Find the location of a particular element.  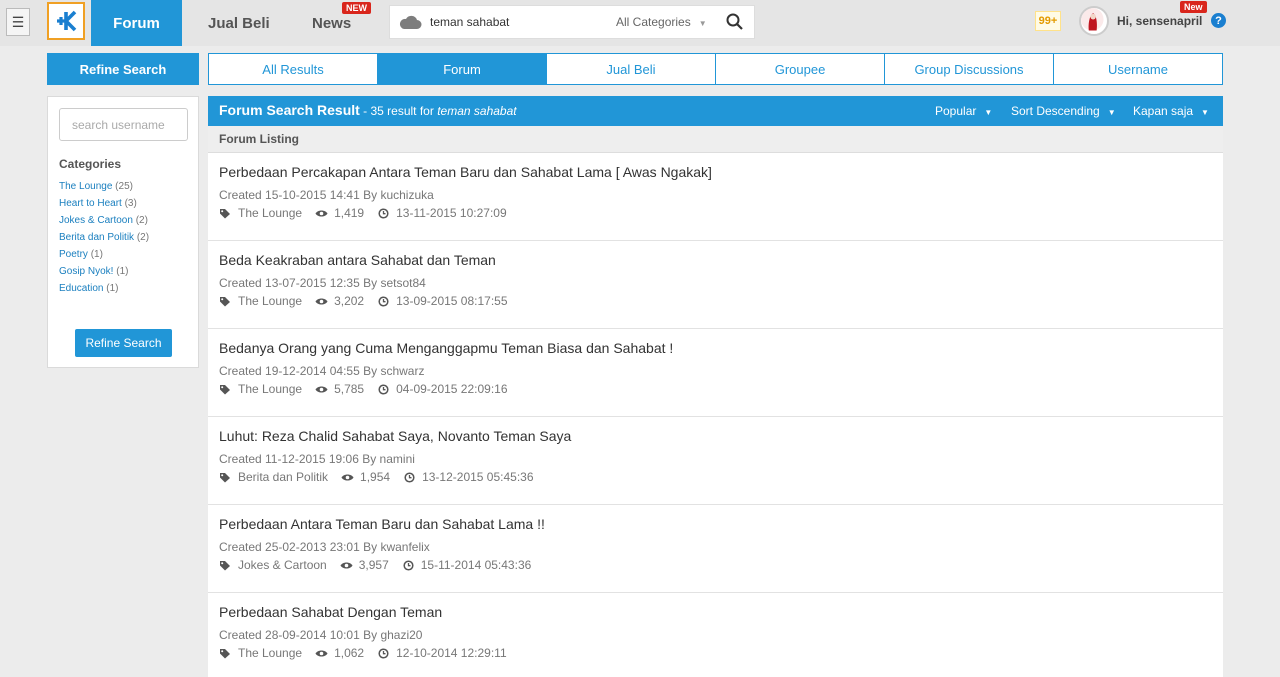

thread-category: Berita dan Politik is located at coordinates (283, 477).